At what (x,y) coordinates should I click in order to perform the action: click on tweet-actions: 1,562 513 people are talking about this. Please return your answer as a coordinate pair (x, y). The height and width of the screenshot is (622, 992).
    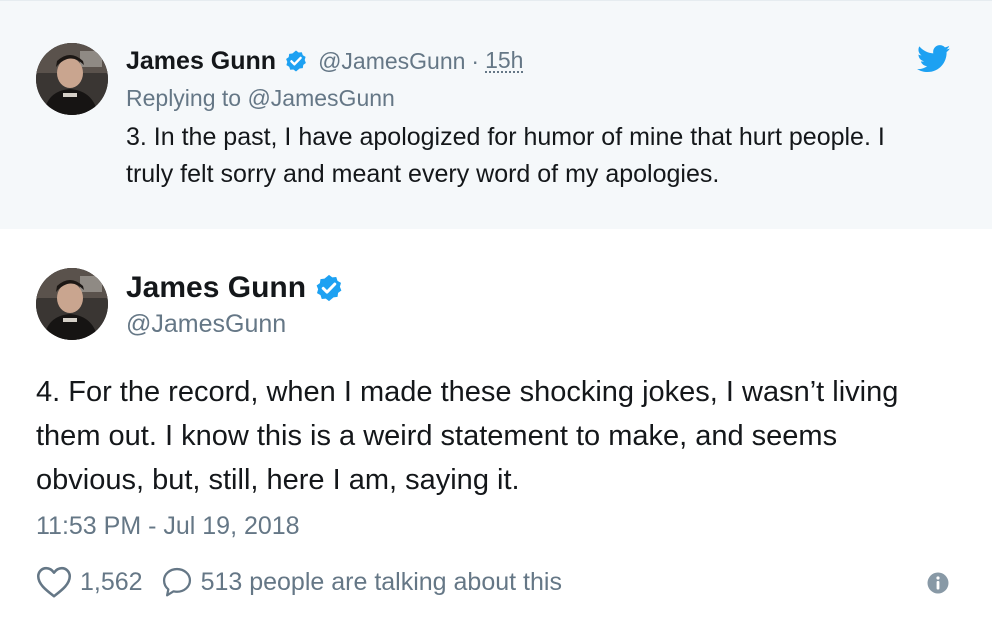
    Looking at the image, I should click on (299, 582).